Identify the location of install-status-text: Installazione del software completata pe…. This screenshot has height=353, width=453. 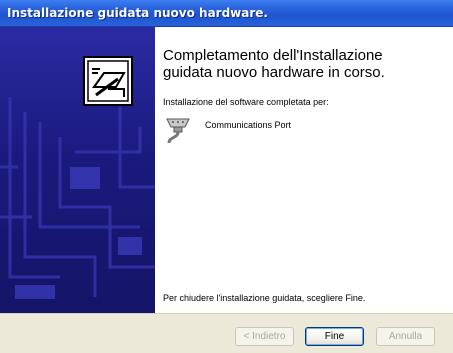
(246, 102).